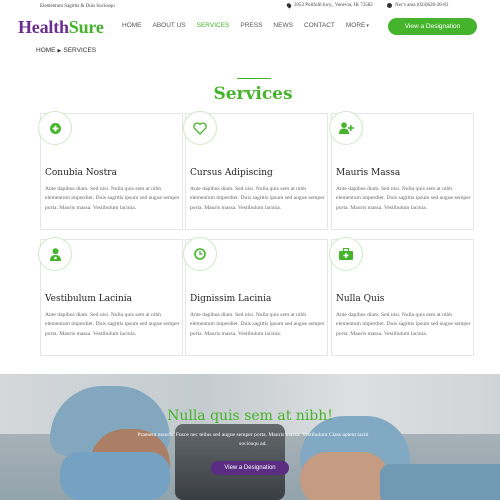  I want to click on hero-view-designation-button: View a Designation, so click(250, 468).